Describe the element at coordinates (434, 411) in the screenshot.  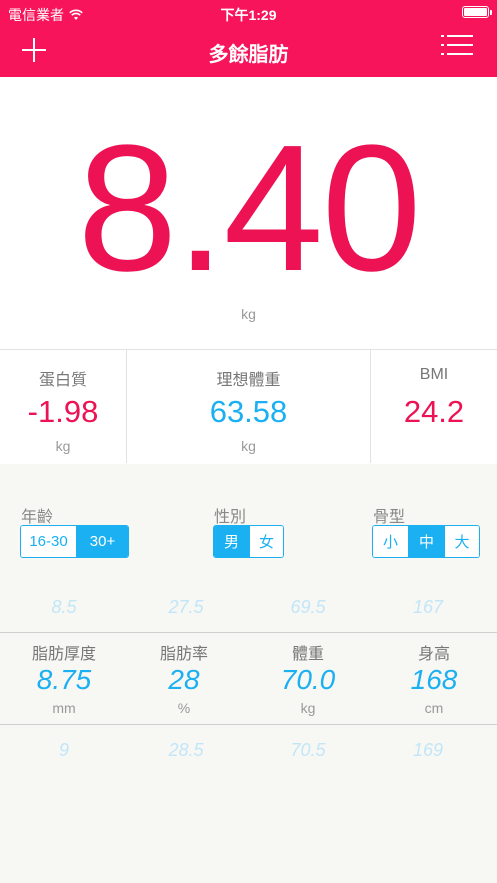
I see `stat-value: 24.2` at that location.